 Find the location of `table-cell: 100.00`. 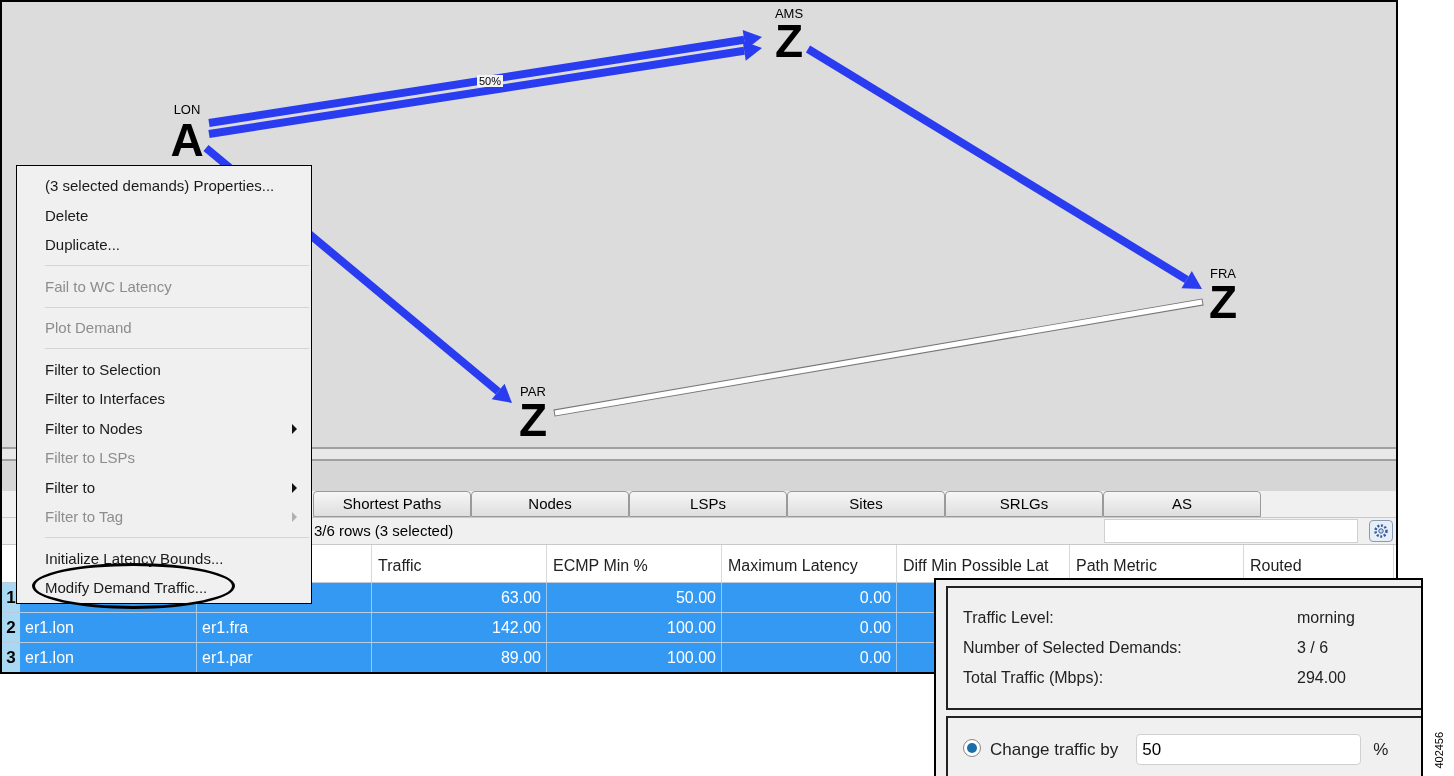

table-cell: 100.00 is located at coordinates (634, 657).